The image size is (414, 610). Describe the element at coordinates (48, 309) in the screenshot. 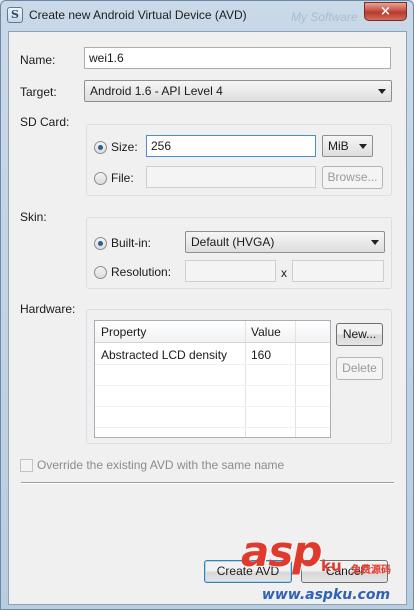

I see `hardware-label: Hardware:` at that location.